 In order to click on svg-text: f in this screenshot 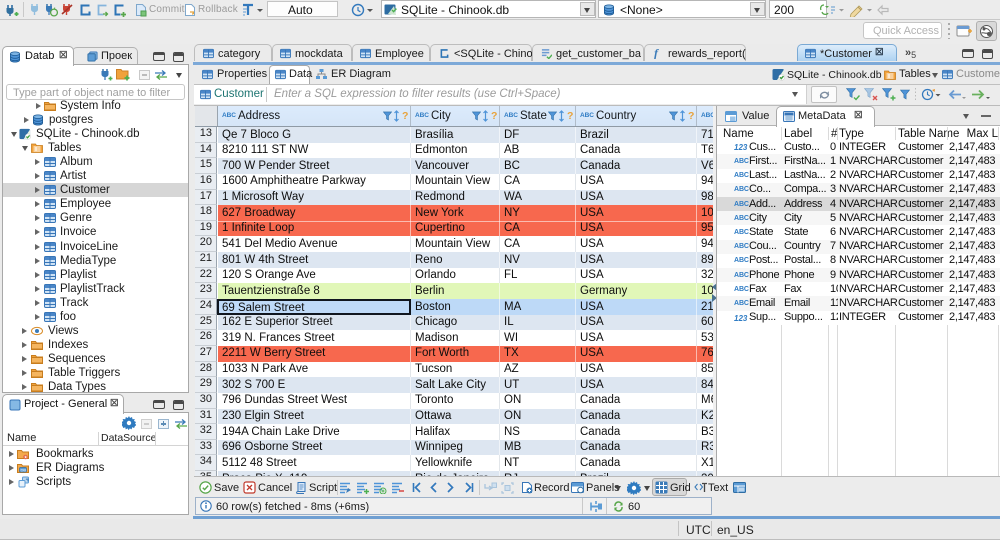, I will do `click(656, 52)`.